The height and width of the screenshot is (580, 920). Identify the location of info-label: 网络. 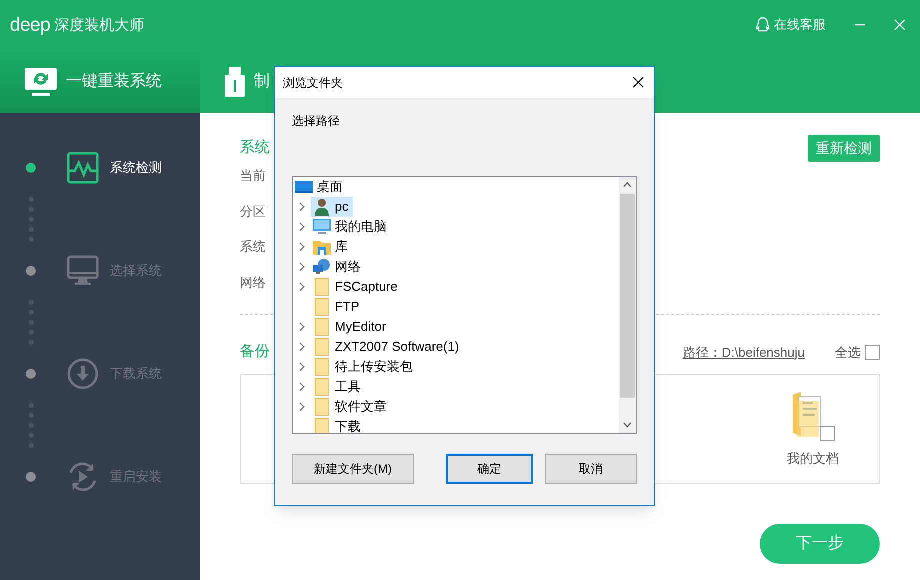
(253, 283).